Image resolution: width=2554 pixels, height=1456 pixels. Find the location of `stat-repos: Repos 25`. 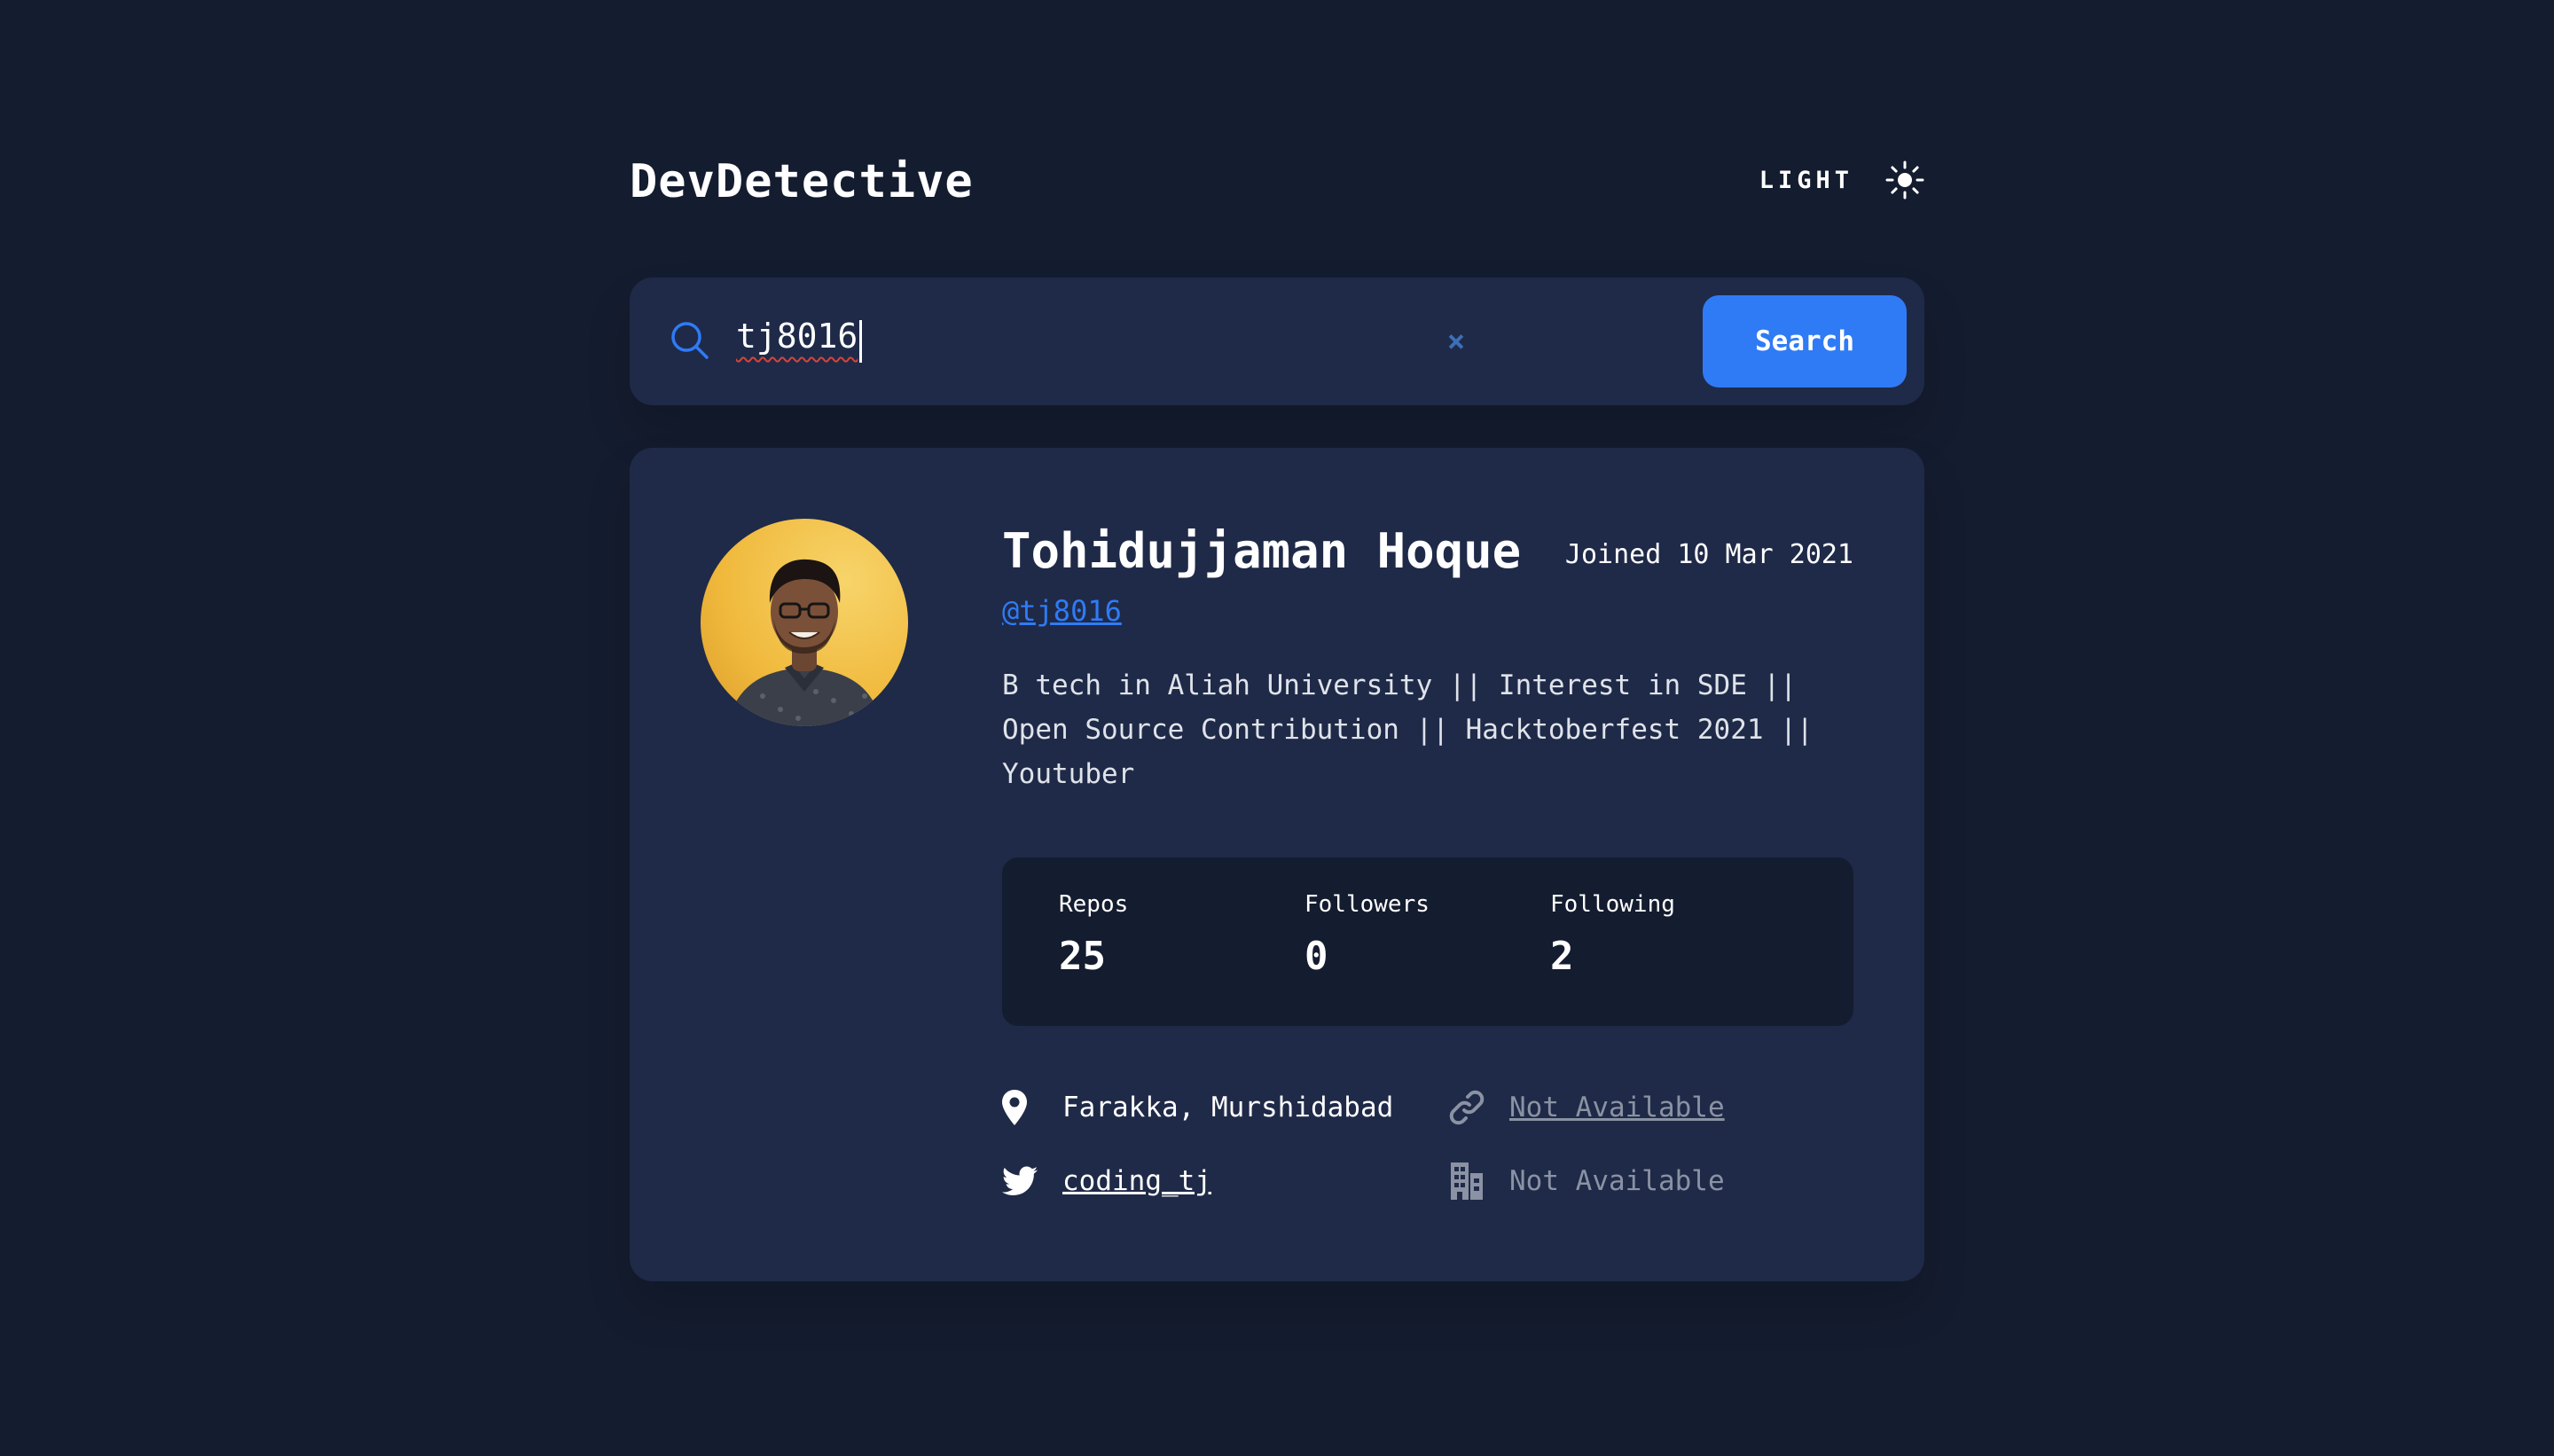

stat-repos: Repos 25 is located at coordinates (1093, 935).